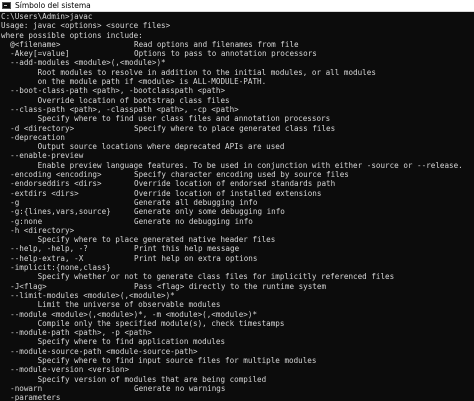  What do you see at coordinates (83, 63) in the screenshot?
I see `console-line-text: --add-modules <module>(,<module>)*` at bounding box center [83, 63].